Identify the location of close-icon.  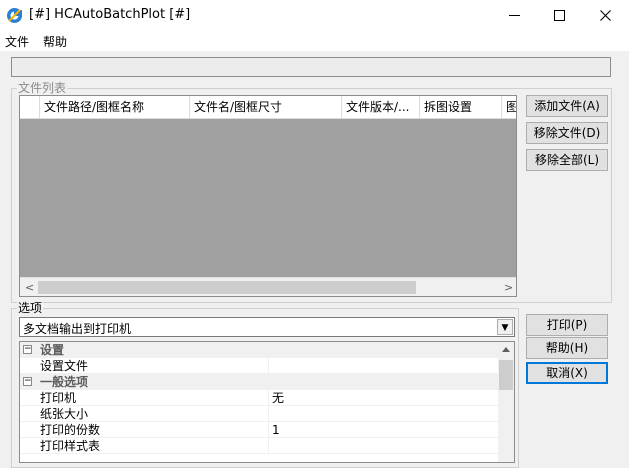
(605, 15).